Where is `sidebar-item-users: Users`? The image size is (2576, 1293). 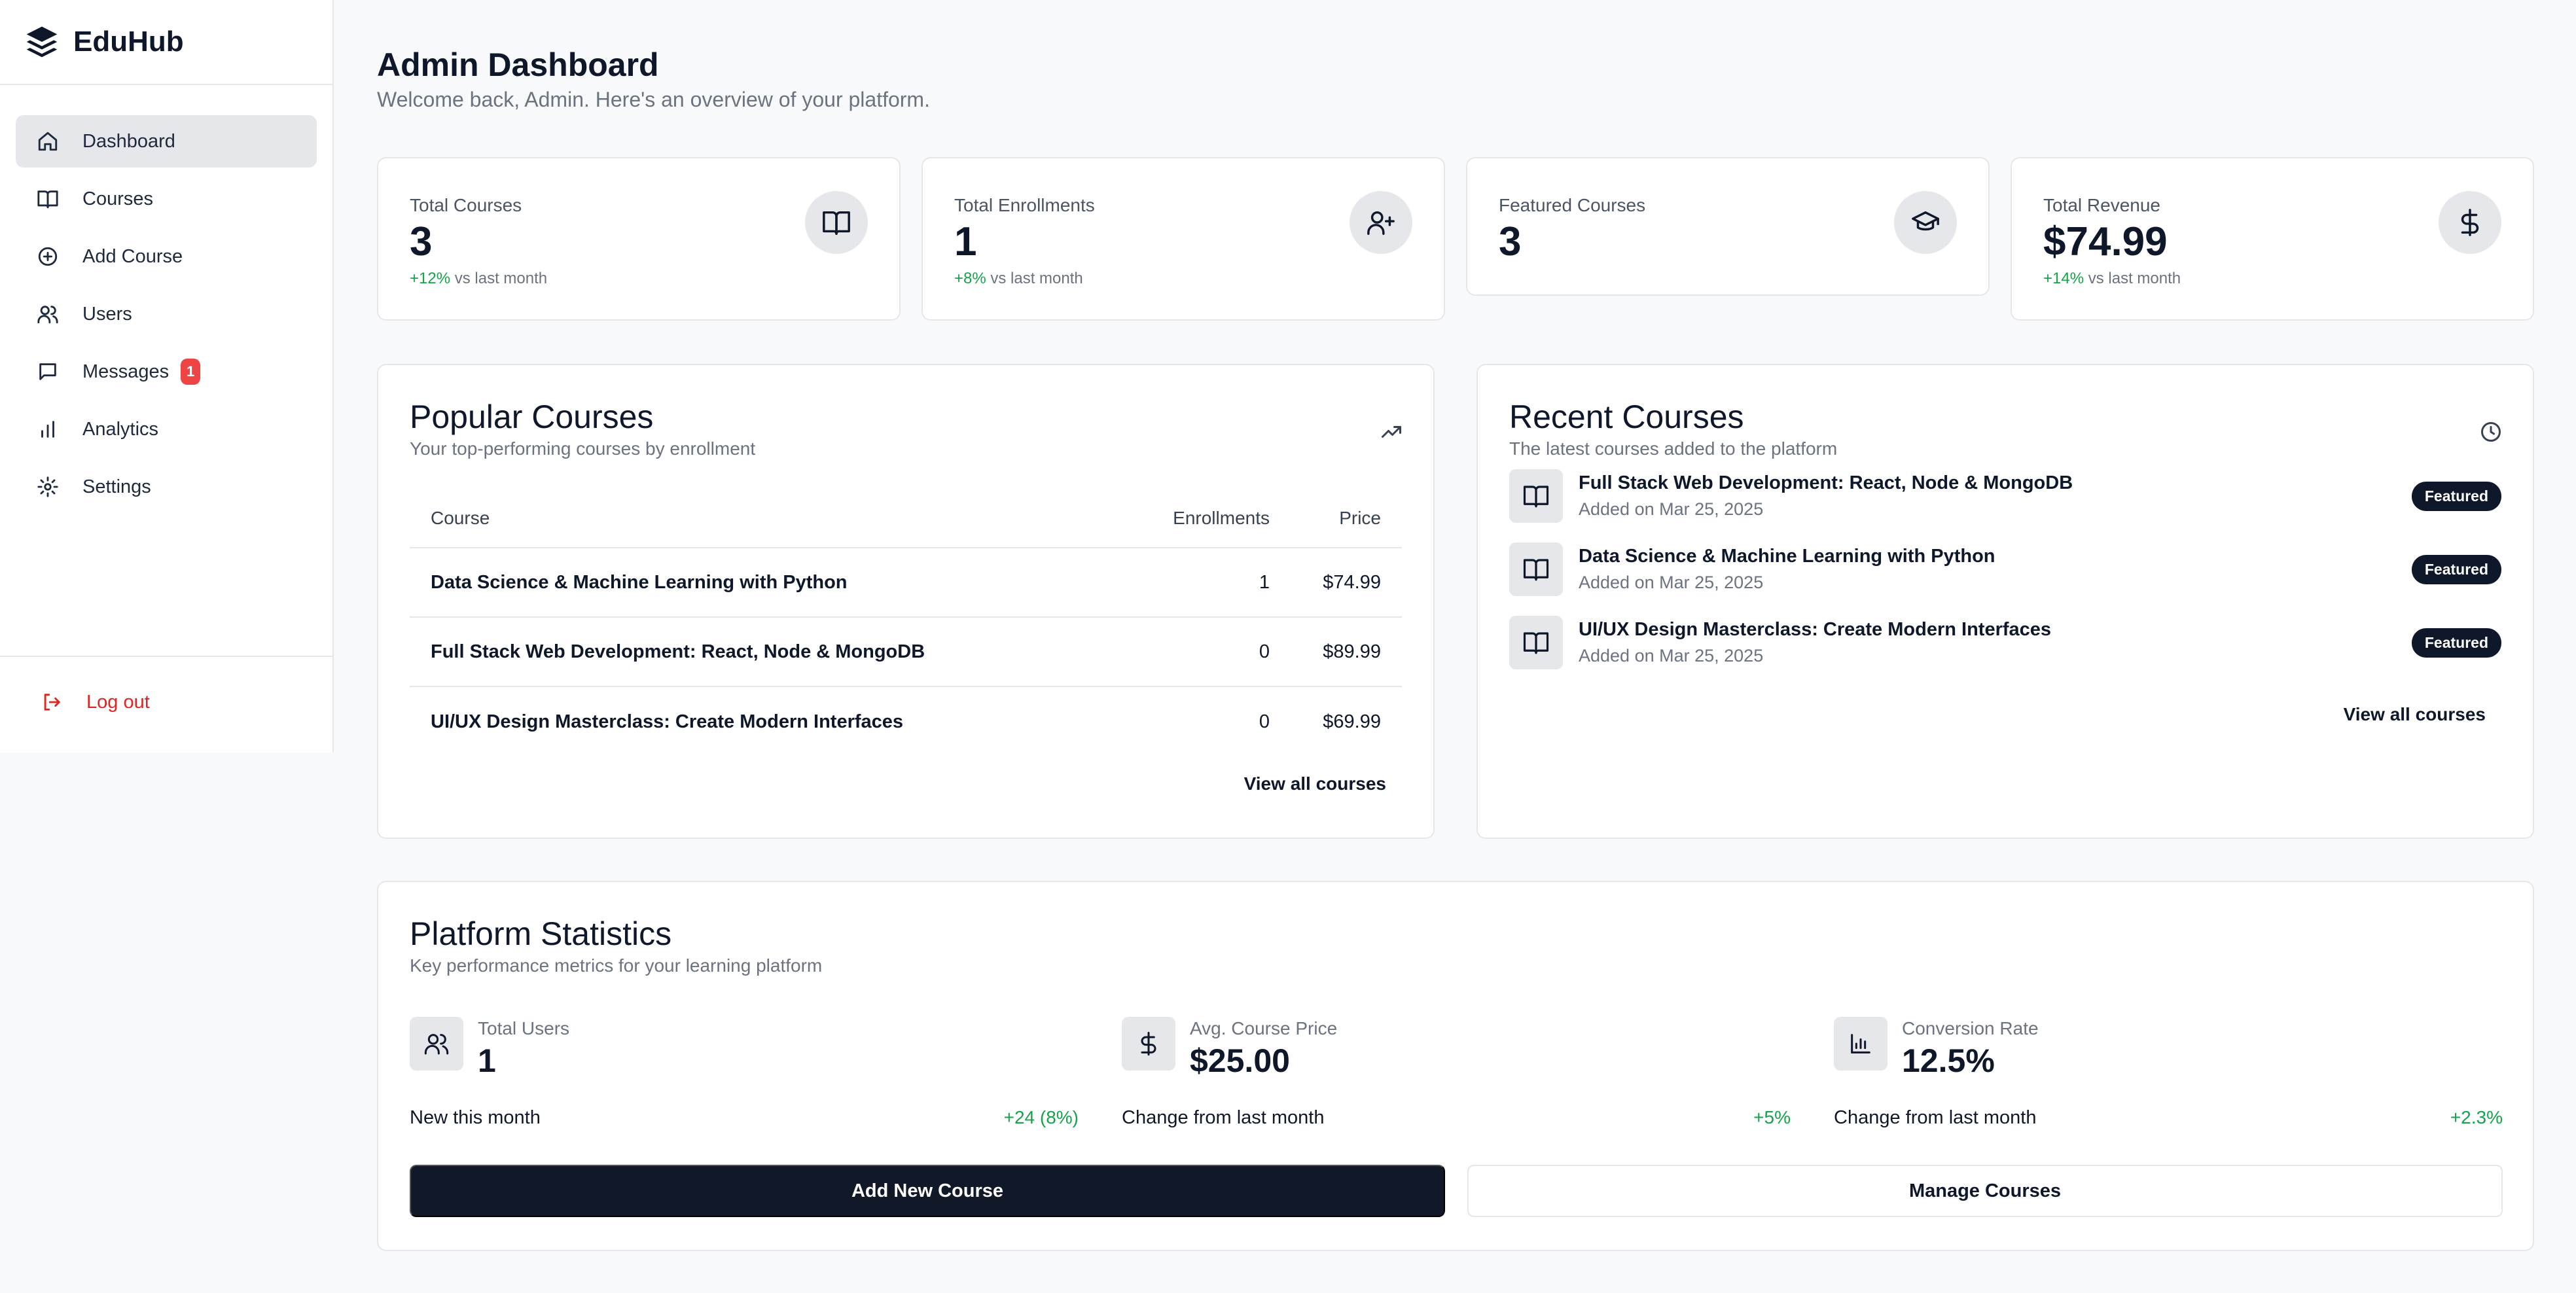
sidebar-item-users: Users is located at coordinates (166, 314).